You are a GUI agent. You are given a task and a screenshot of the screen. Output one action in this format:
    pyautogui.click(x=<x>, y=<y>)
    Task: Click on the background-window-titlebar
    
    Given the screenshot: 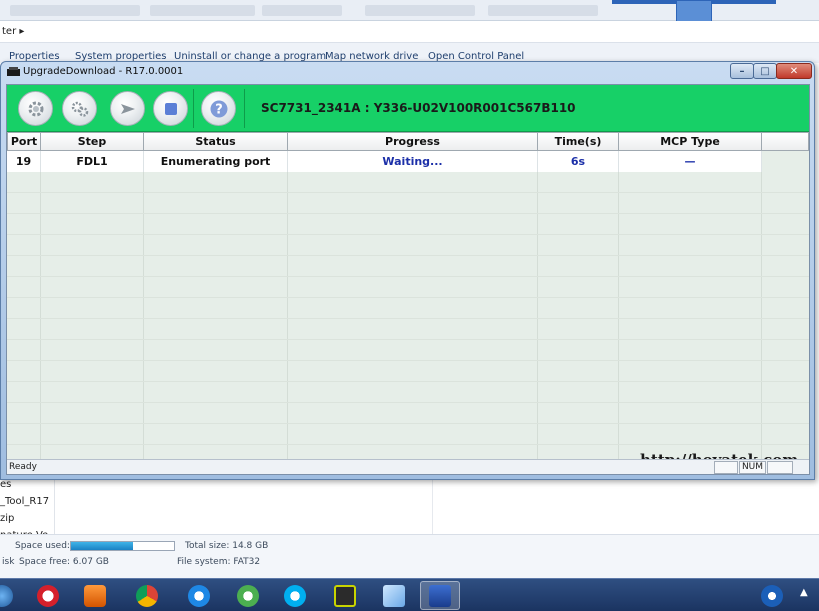 What is the action you would take?
    pyautogui.click(x=409, y=11)
    